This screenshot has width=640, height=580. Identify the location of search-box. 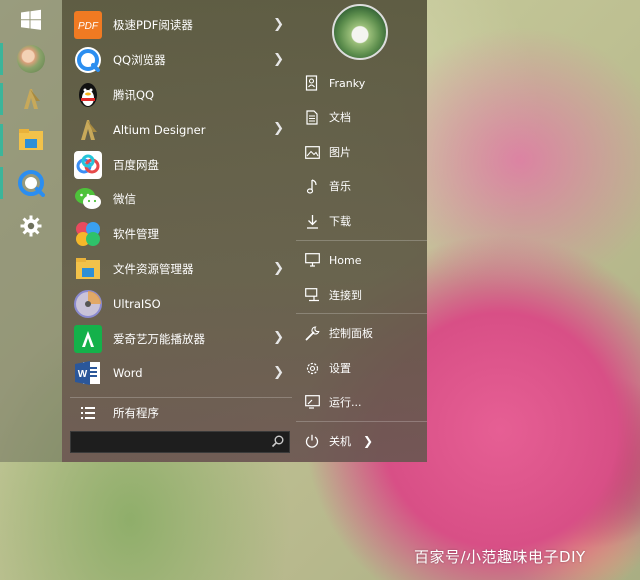
(180, 442).